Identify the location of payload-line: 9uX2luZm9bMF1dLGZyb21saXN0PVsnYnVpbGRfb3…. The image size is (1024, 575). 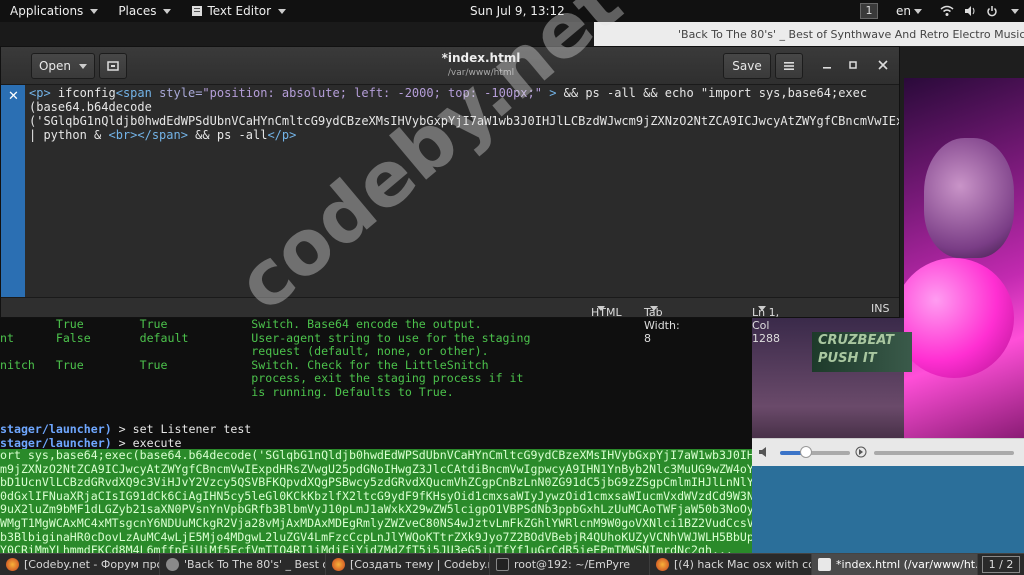
(376, 509).